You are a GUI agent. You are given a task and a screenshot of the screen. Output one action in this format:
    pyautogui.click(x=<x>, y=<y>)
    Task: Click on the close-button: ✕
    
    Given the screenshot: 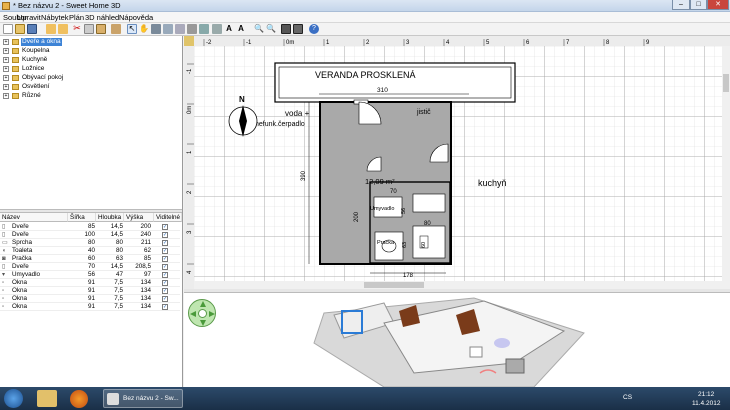 What is the action you would take?
    pyautogui.click(x=718, y=5)
    